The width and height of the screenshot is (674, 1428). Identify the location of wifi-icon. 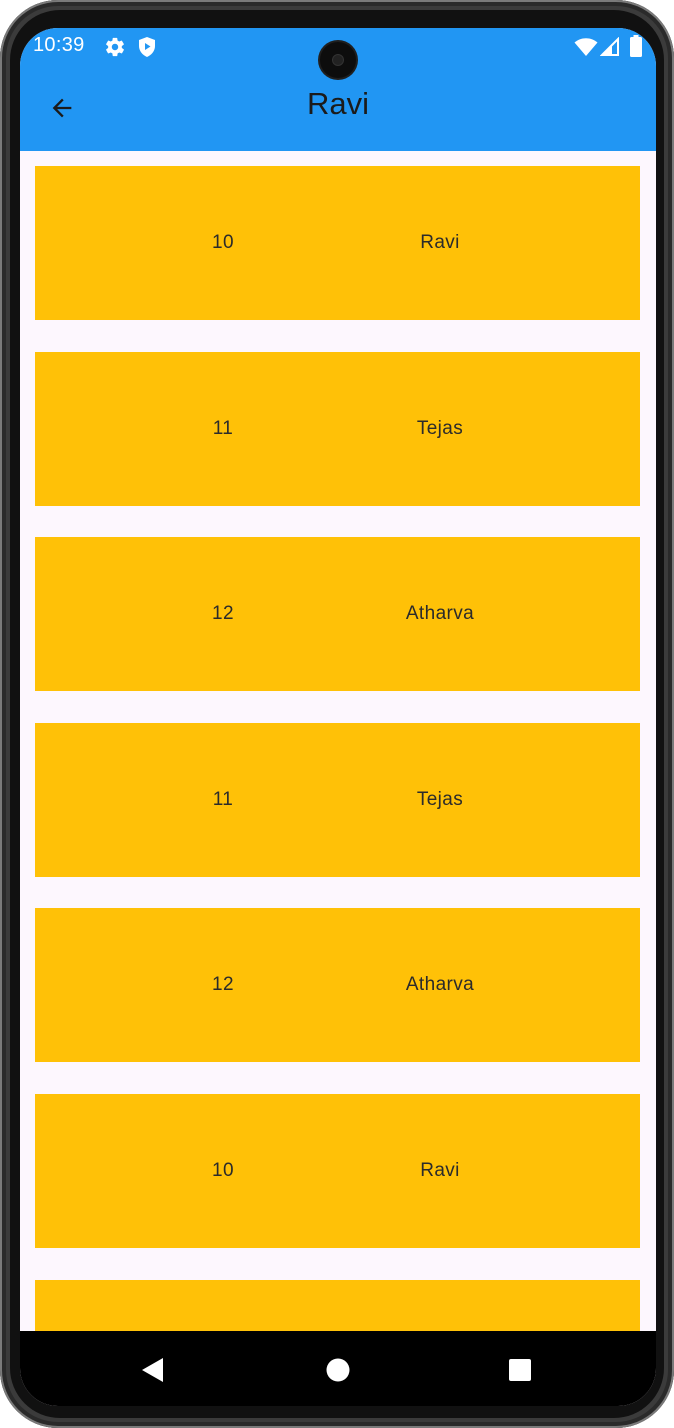
(586, 49).